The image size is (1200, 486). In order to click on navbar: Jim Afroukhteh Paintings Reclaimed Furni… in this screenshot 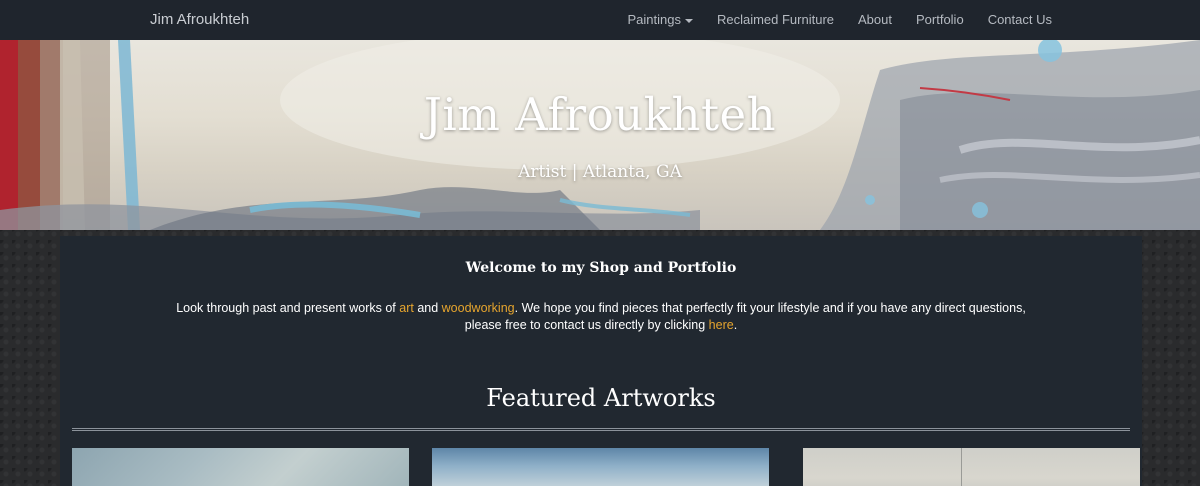, I will do `click(600, 20)`.